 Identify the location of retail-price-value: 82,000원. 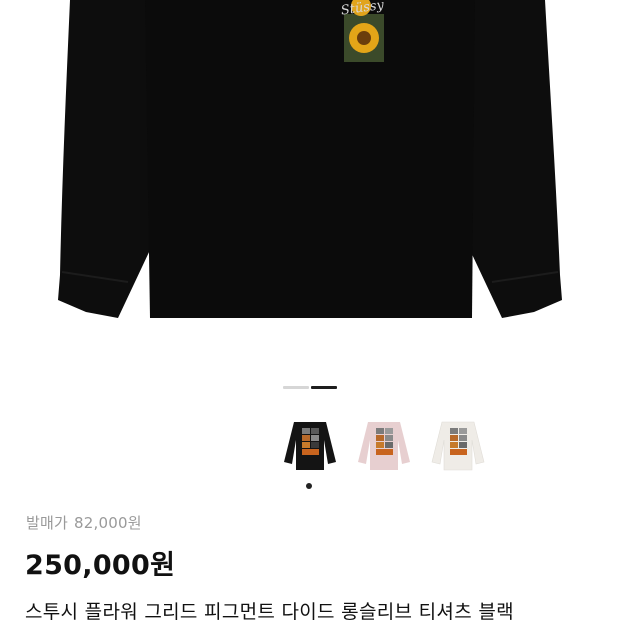
(108, 523).